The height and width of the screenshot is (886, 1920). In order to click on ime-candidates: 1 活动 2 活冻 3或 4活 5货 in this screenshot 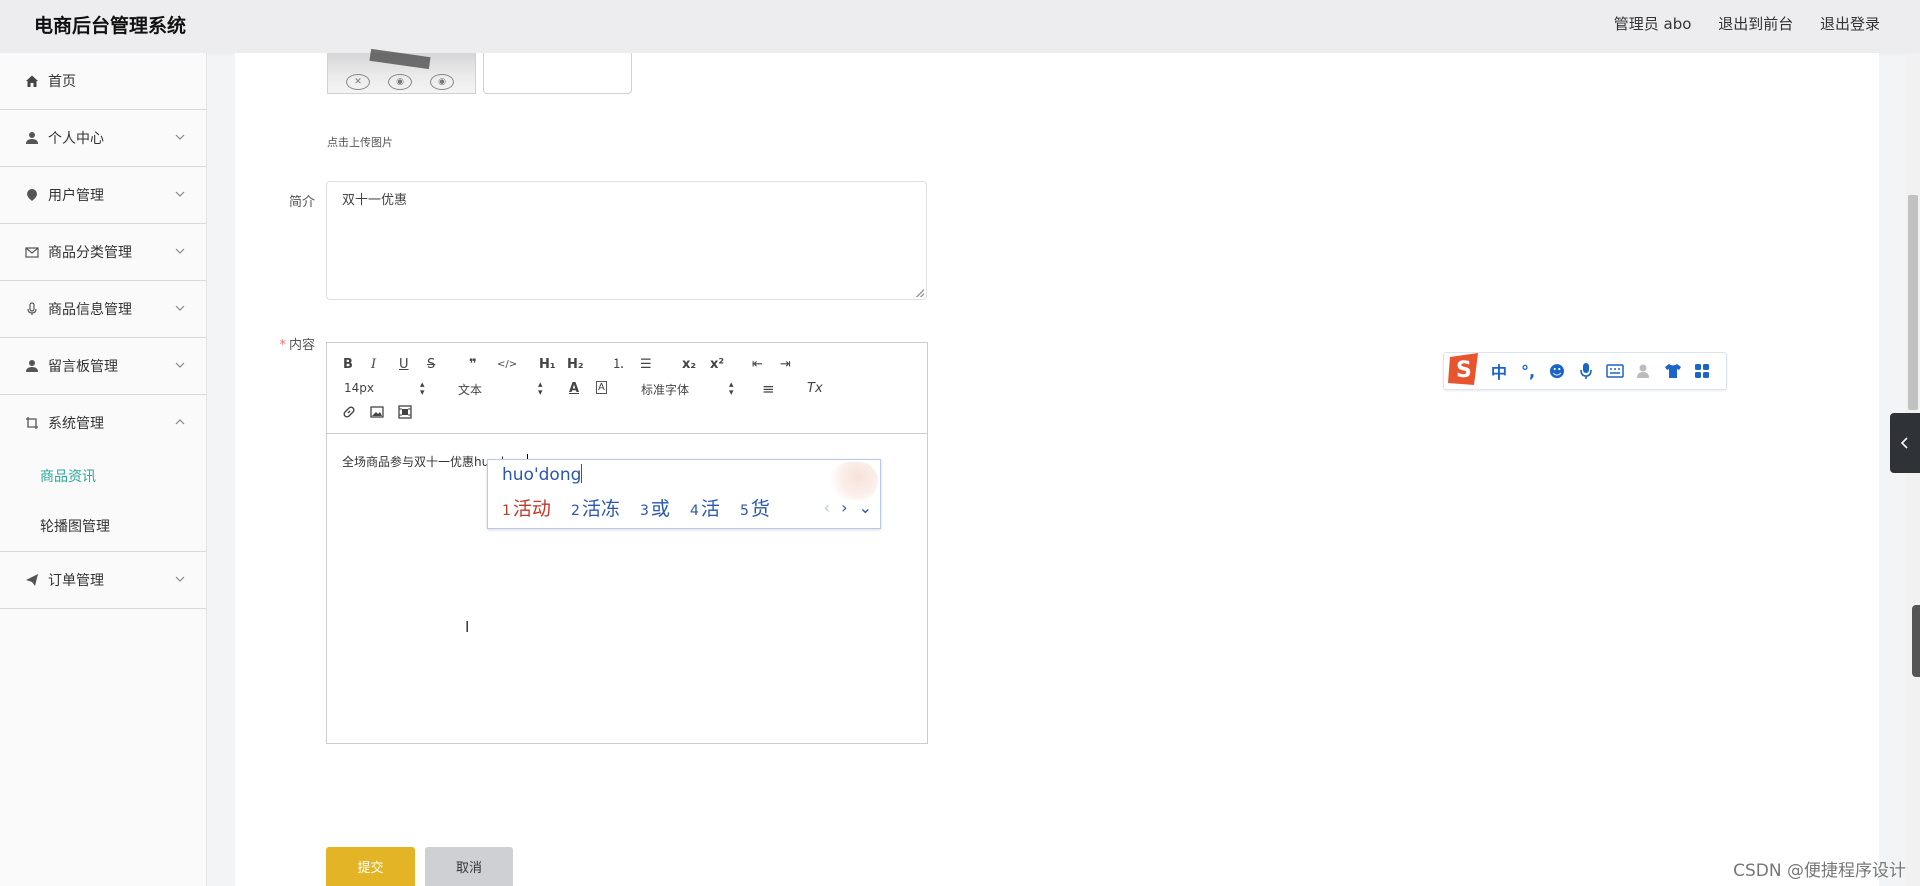, I will do `click(643, 507)`.